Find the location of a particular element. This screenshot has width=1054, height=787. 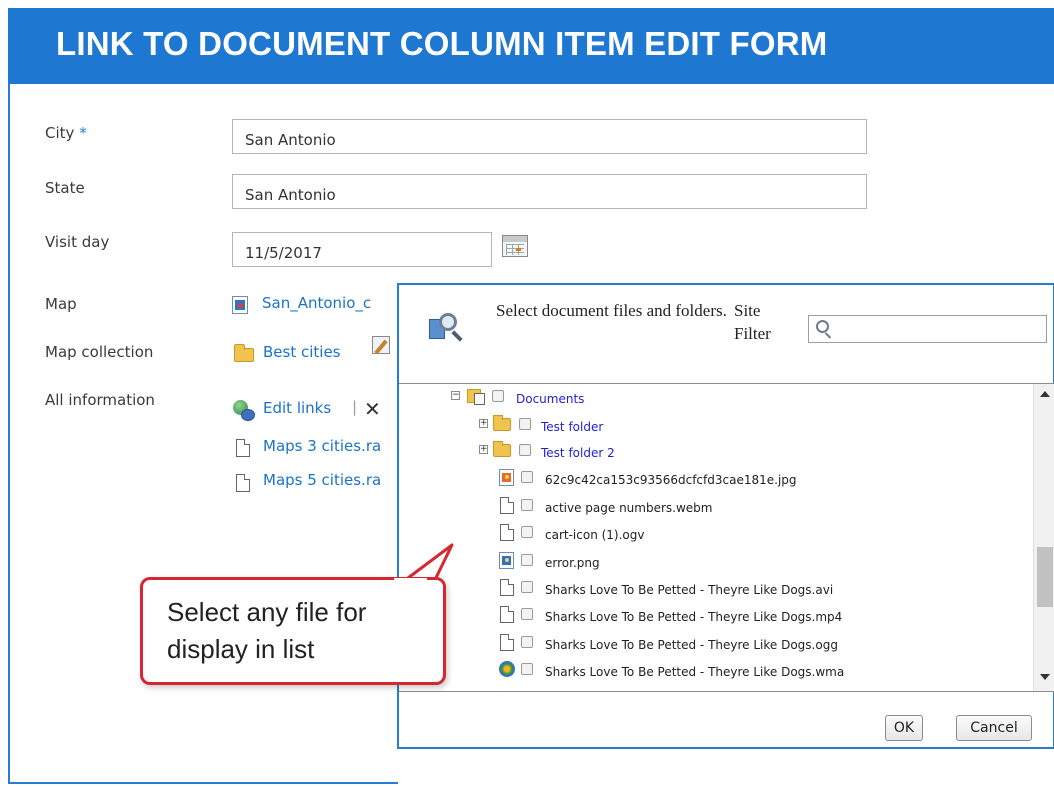

tree-item-label: cart-icon (1).ogv is located at coordinates (595, 535).